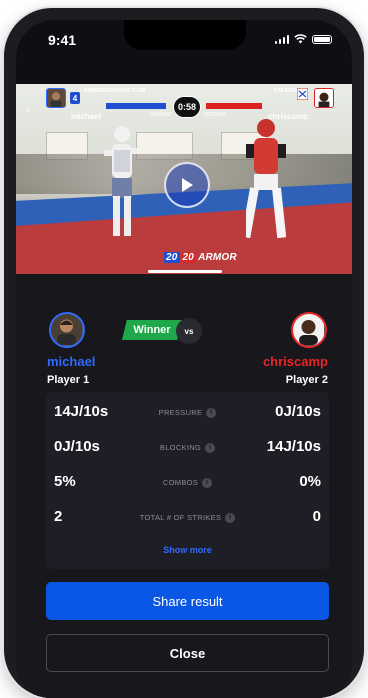 The image size is (368, 698). I want to click on scoreboard-right-club: KTA CLUB, so click(286, 91).